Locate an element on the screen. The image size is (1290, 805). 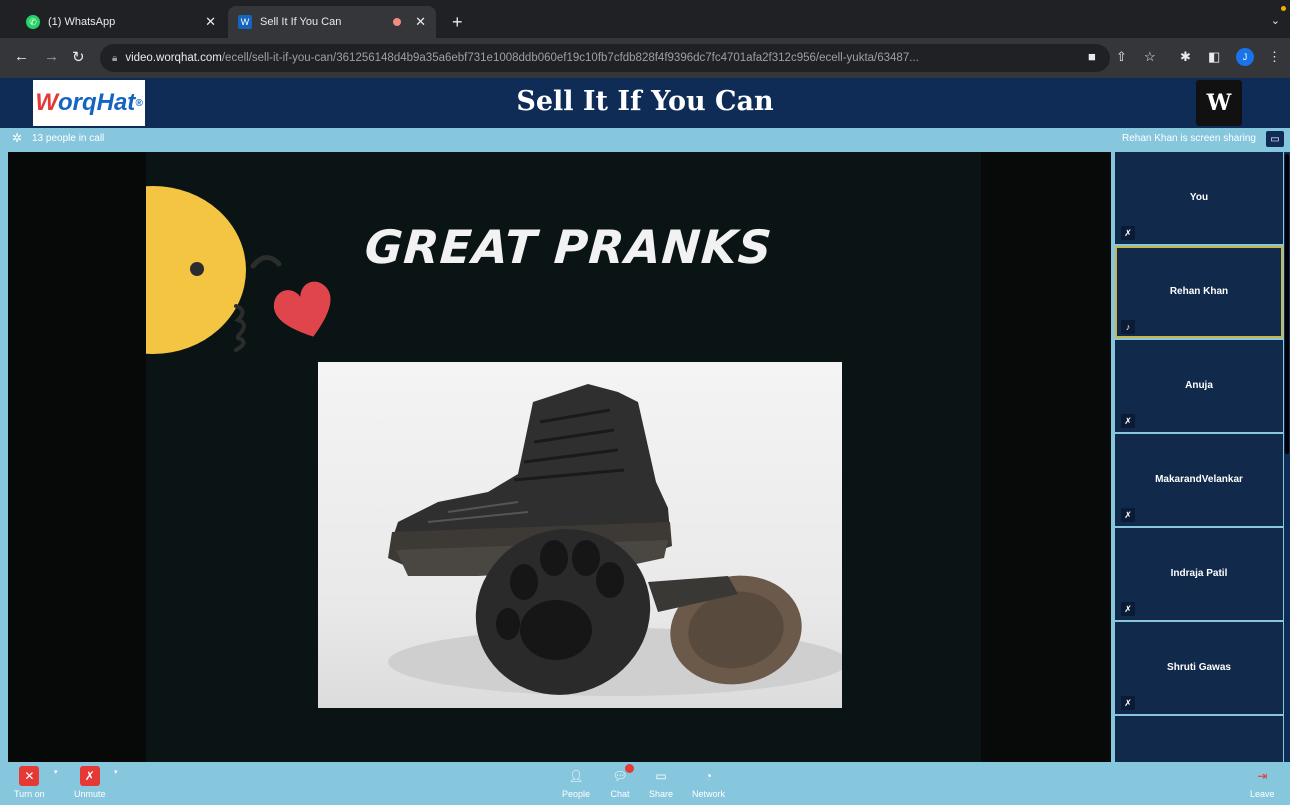
participant-tile-rehan-khan: Rehan Khan ♪ is located at coordinates (1199, 292).